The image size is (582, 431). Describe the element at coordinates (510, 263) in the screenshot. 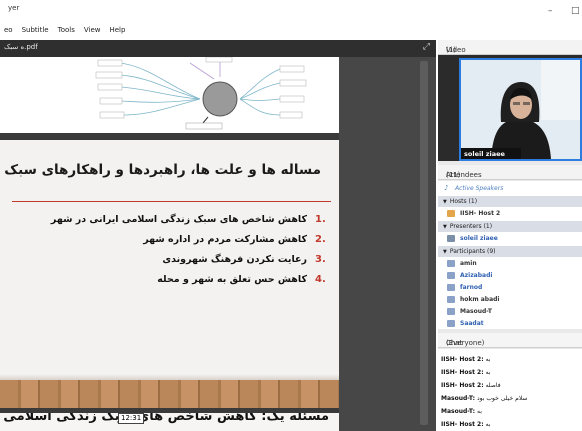

I see `attendee-row: amin` at that location.